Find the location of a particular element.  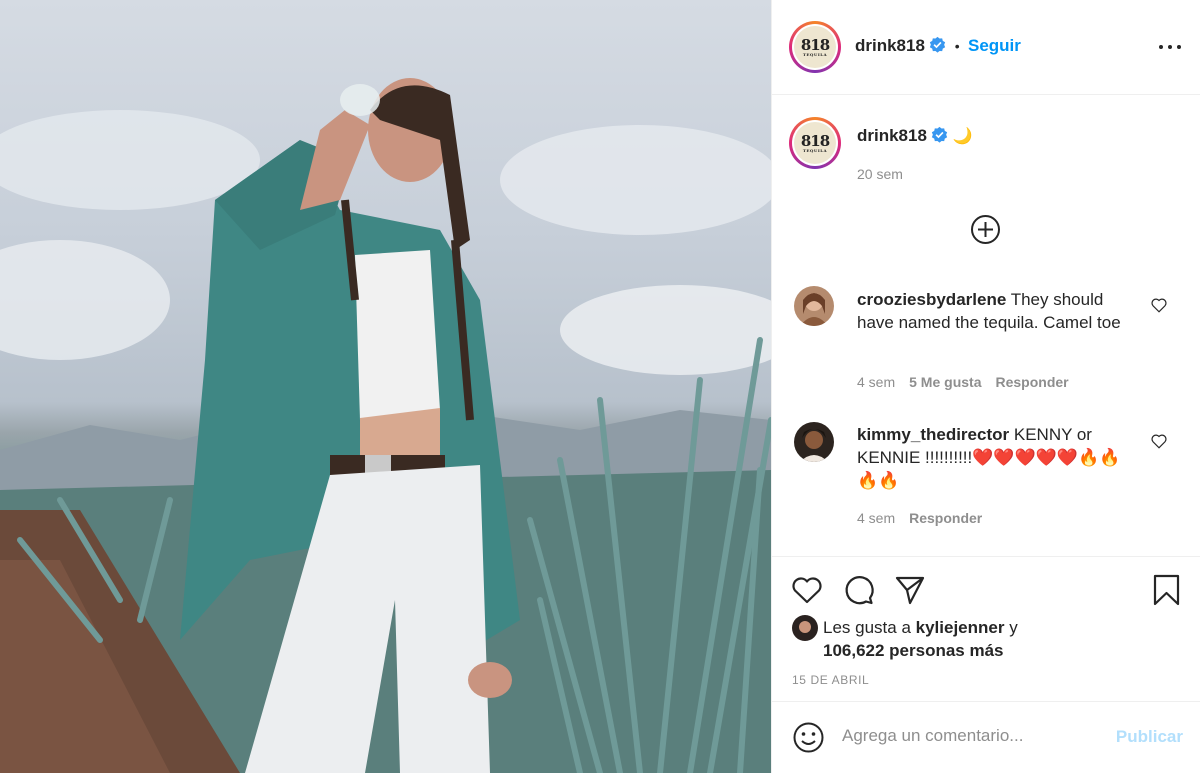

emoji-smiley-icon is located at coordinates (808, 737).